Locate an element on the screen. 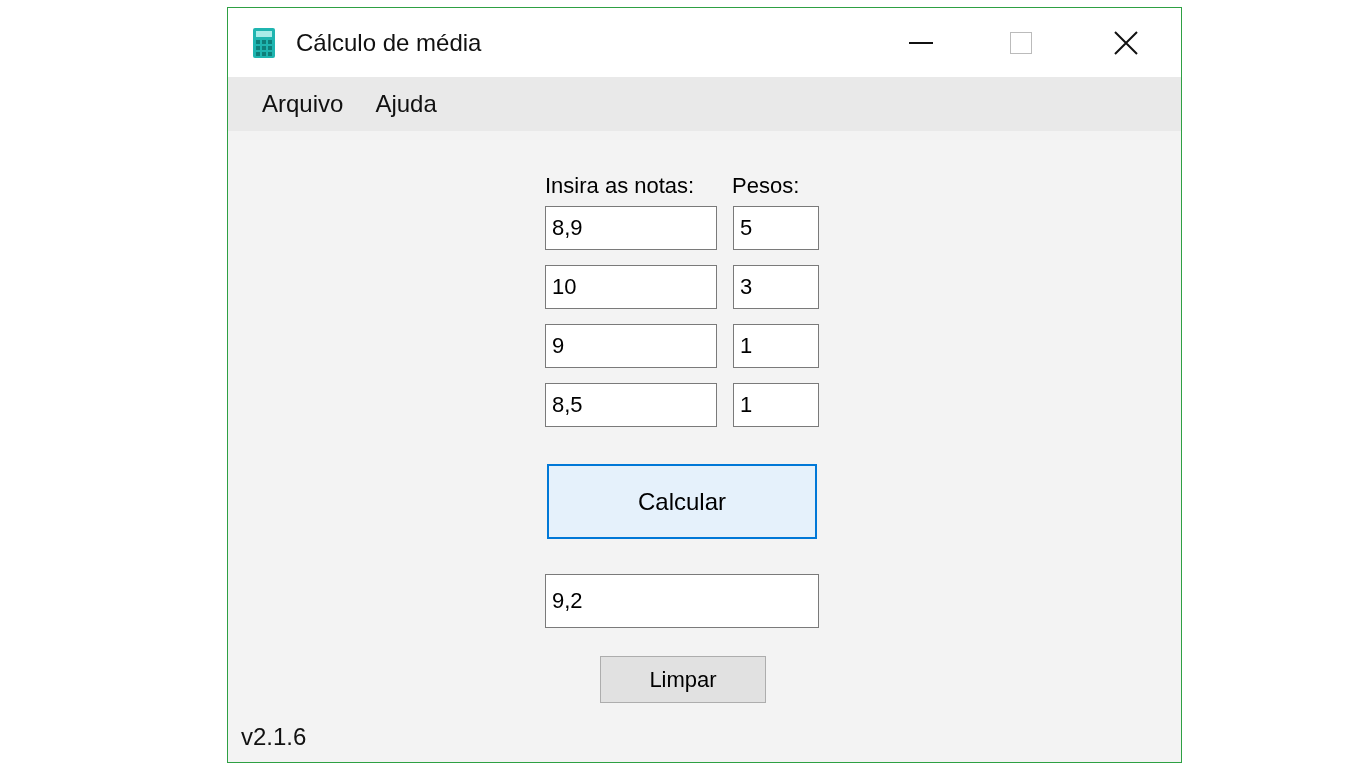 The image size is (1366, 768). menu-item: Ajuda is located at coordinates (406, 104).